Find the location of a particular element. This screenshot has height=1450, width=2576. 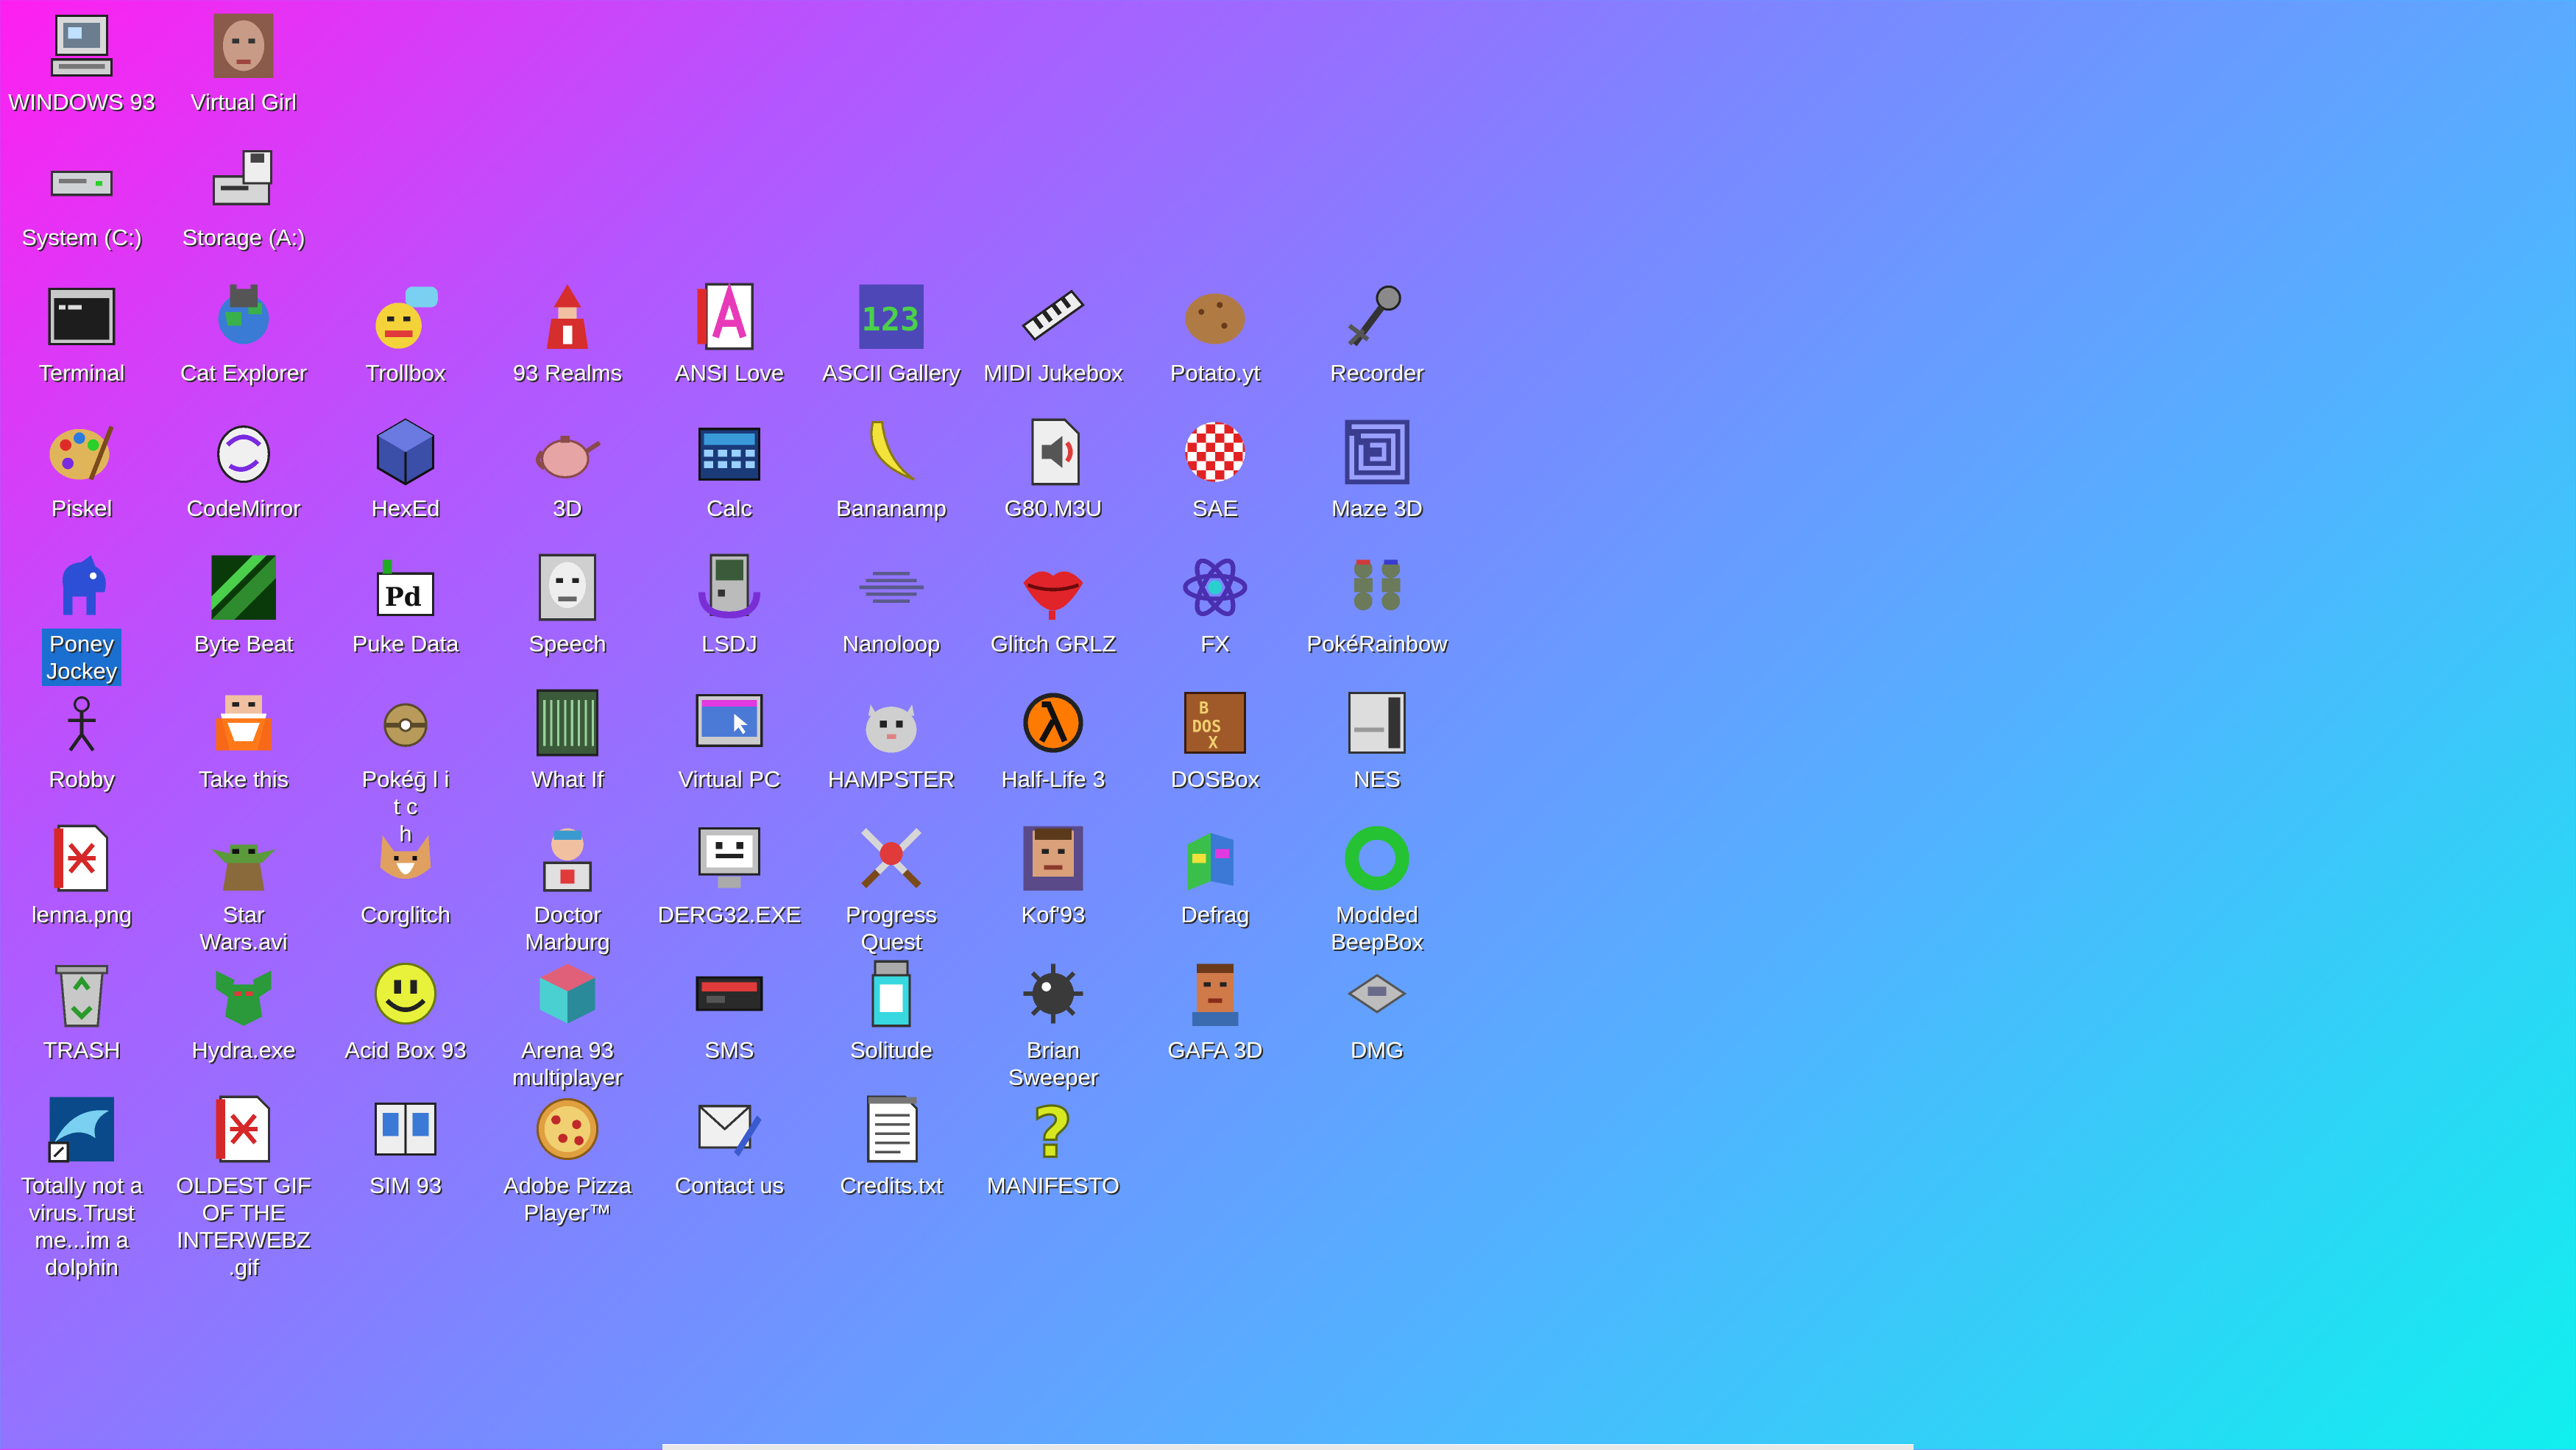

desktop-icon-banana: Bananamp is located at coordinates (891, 477).